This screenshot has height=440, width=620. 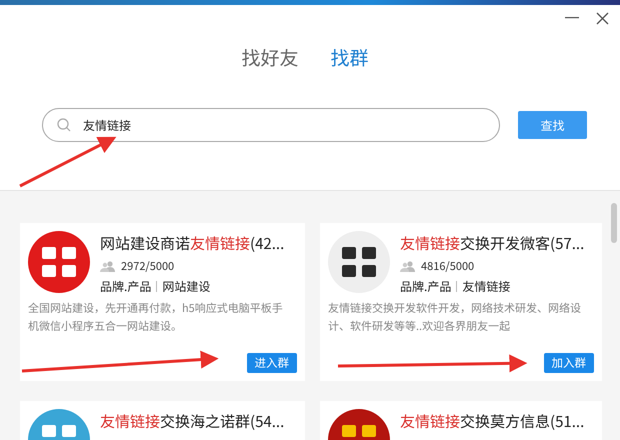 What do you see at coordinates (569, 363) in the screenshot?
I see `join-button: 加入群` at bounding box center [569, 363].